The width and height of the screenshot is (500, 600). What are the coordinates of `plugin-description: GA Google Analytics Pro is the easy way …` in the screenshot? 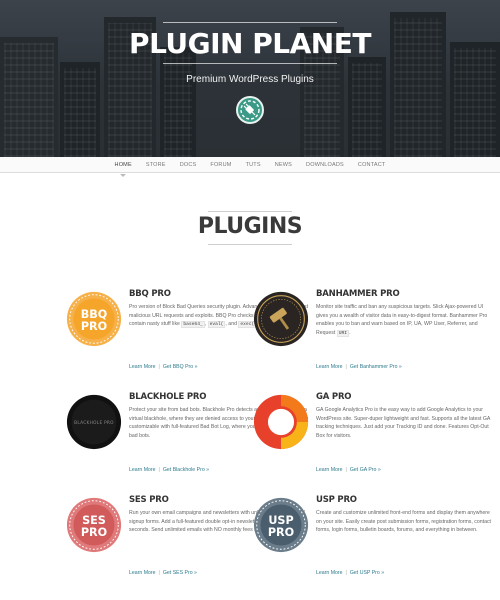 It's located at (403, 423).